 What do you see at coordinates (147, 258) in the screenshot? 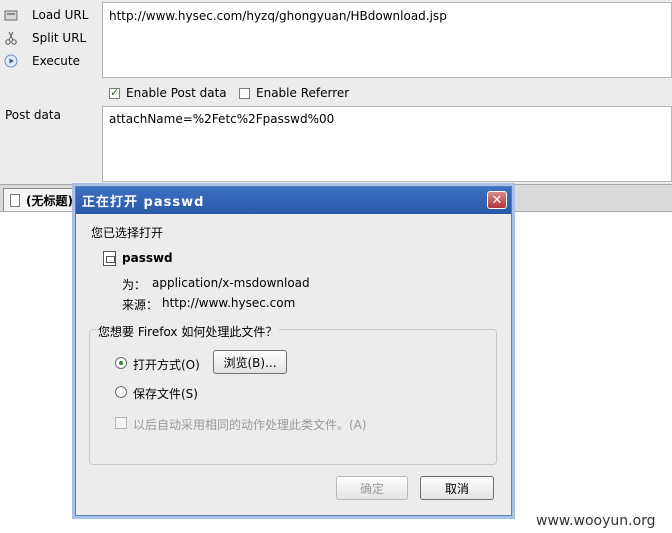
I see `file-name: passwd` at bounding box center [147, 258].